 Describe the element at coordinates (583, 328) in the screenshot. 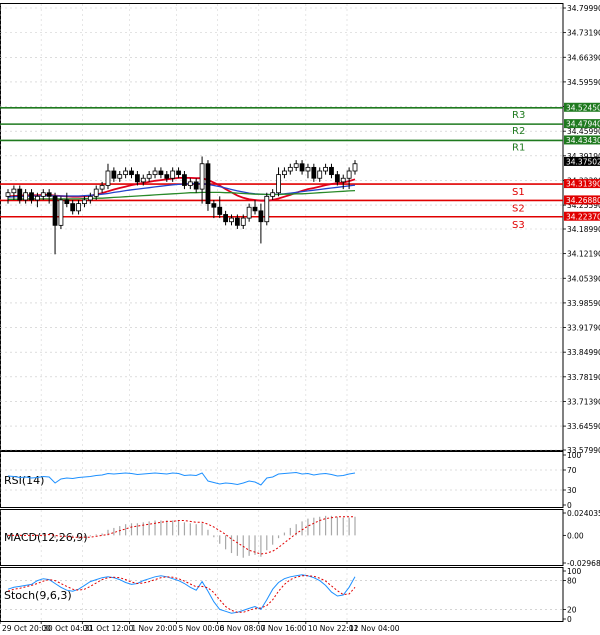

I see `y-tick-label: 33.91790` at that location.